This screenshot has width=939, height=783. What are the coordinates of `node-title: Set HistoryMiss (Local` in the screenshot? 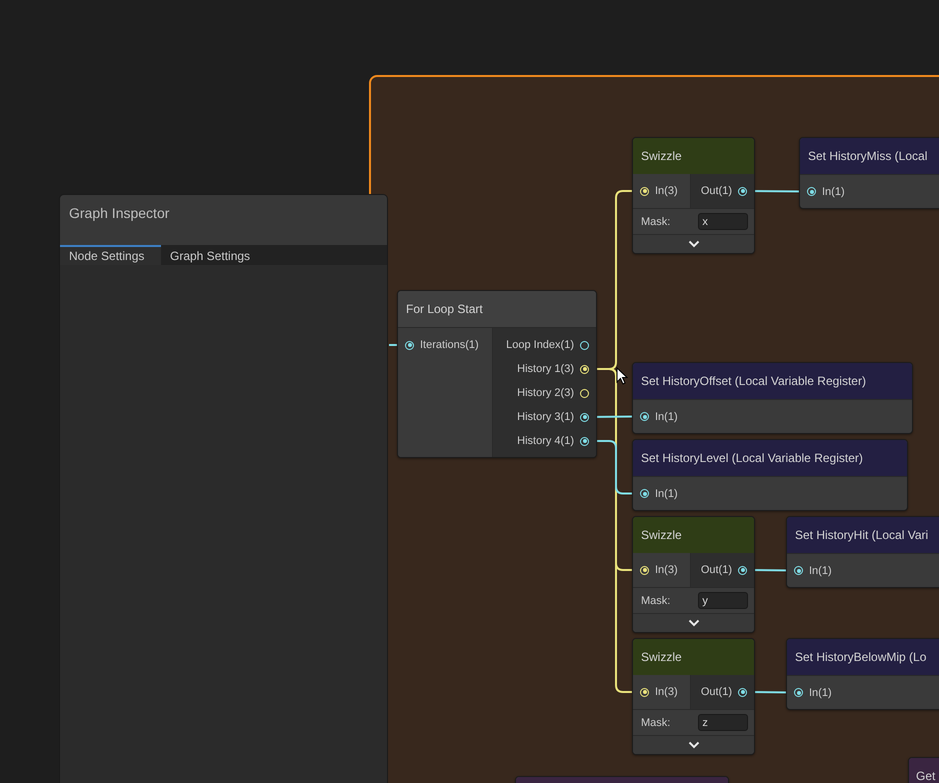 It's located at (868, 156).